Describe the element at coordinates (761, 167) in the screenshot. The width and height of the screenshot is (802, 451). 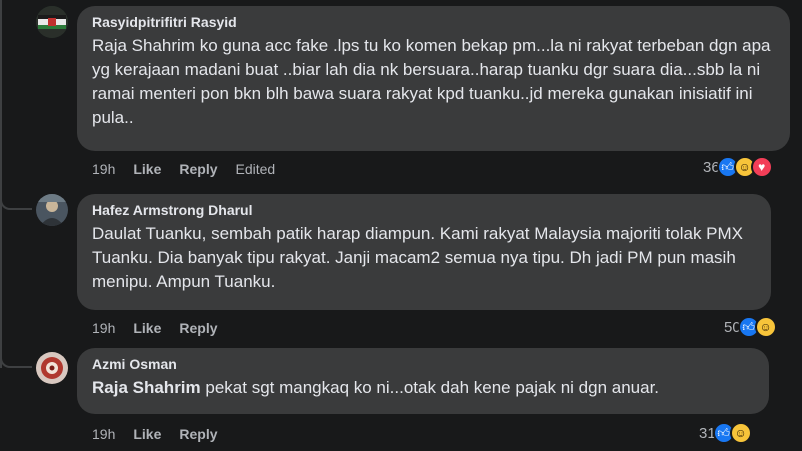
I see `love-icon: ♥` at that location.